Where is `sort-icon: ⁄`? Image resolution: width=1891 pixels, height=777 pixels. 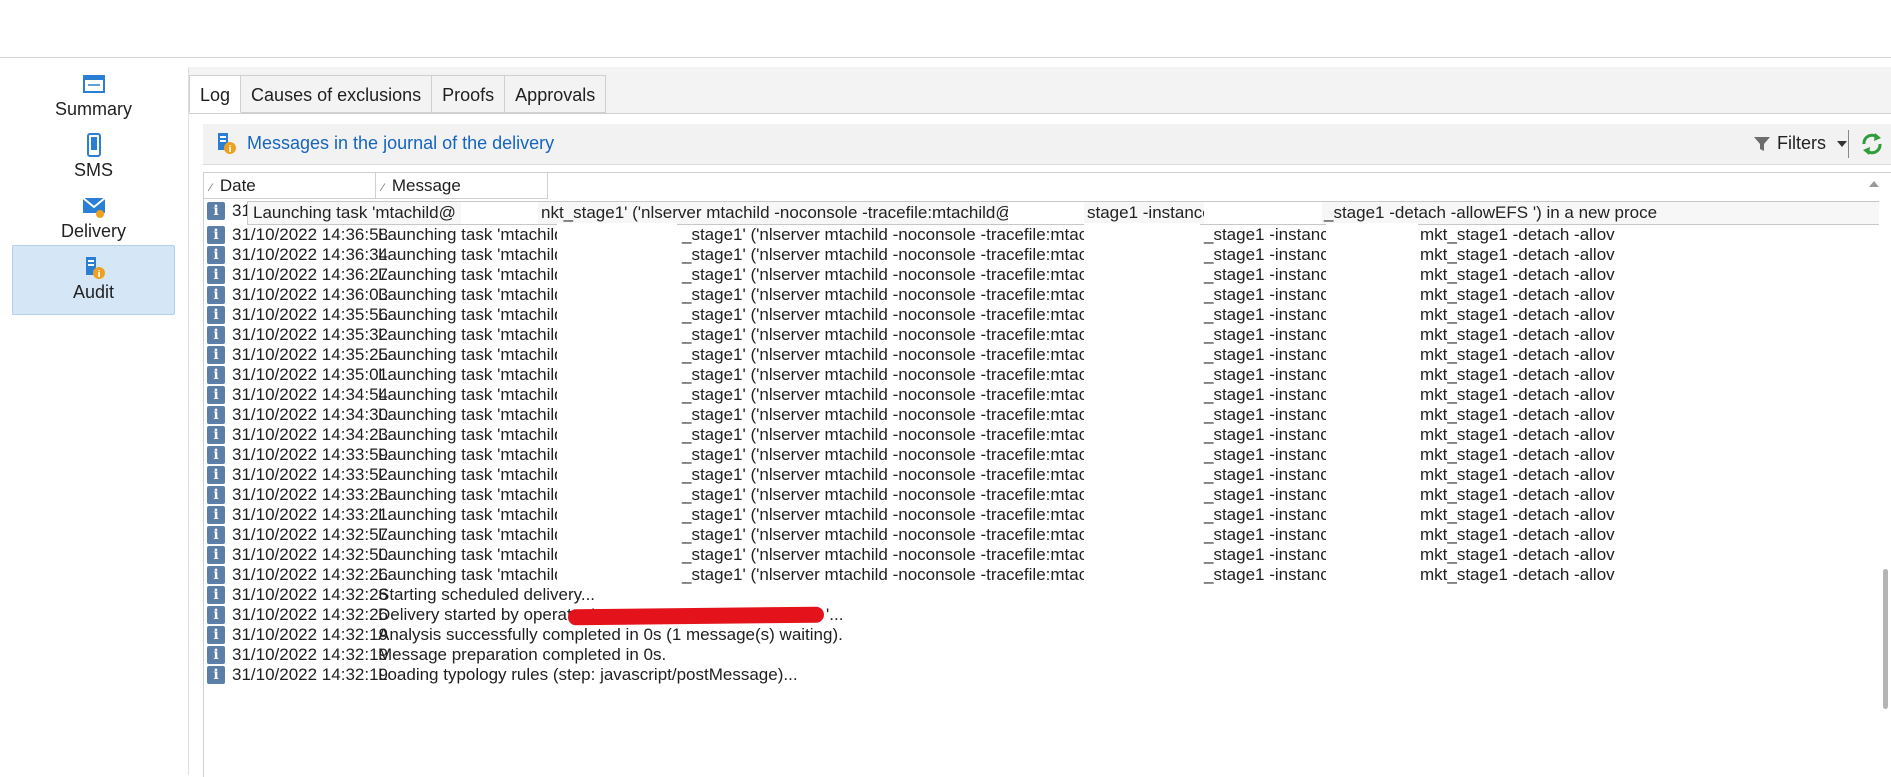 sort-icon: ⁄ is located at coordinates (383, 188).